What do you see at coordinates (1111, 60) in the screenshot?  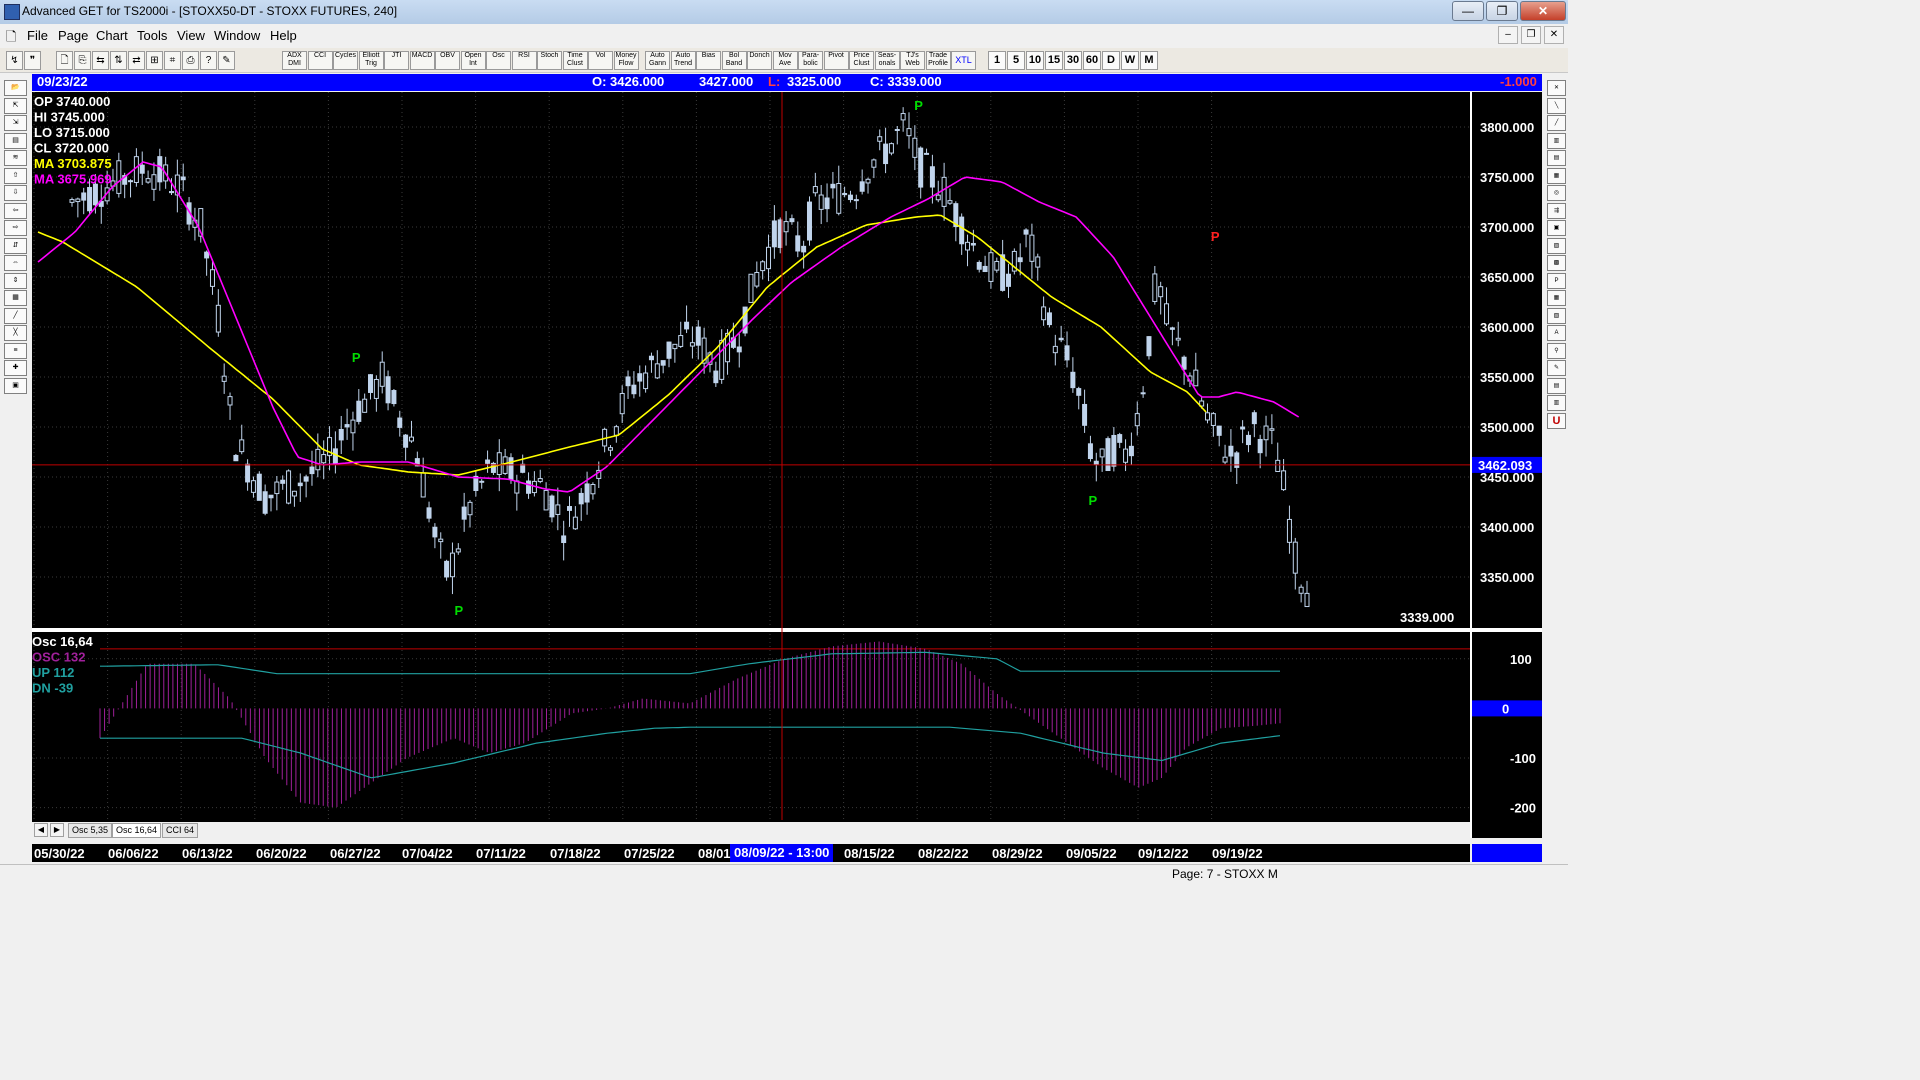 I see `timeframe-button-d: D` at bounding box center [1111, 60].